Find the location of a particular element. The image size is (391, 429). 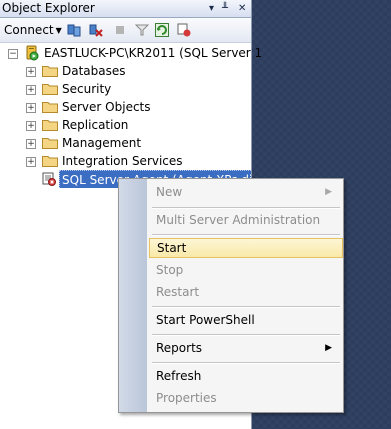

menu-item-start: Start is located at coordinates (246, 248).